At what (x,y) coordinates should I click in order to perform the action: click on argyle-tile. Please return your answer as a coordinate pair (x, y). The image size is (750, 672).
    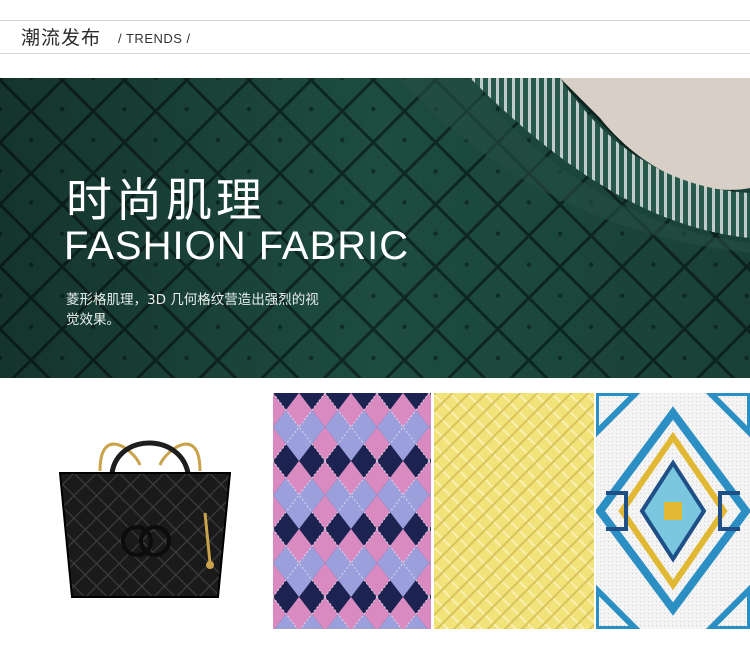
    Looking at the image, I should click on (352, 511).